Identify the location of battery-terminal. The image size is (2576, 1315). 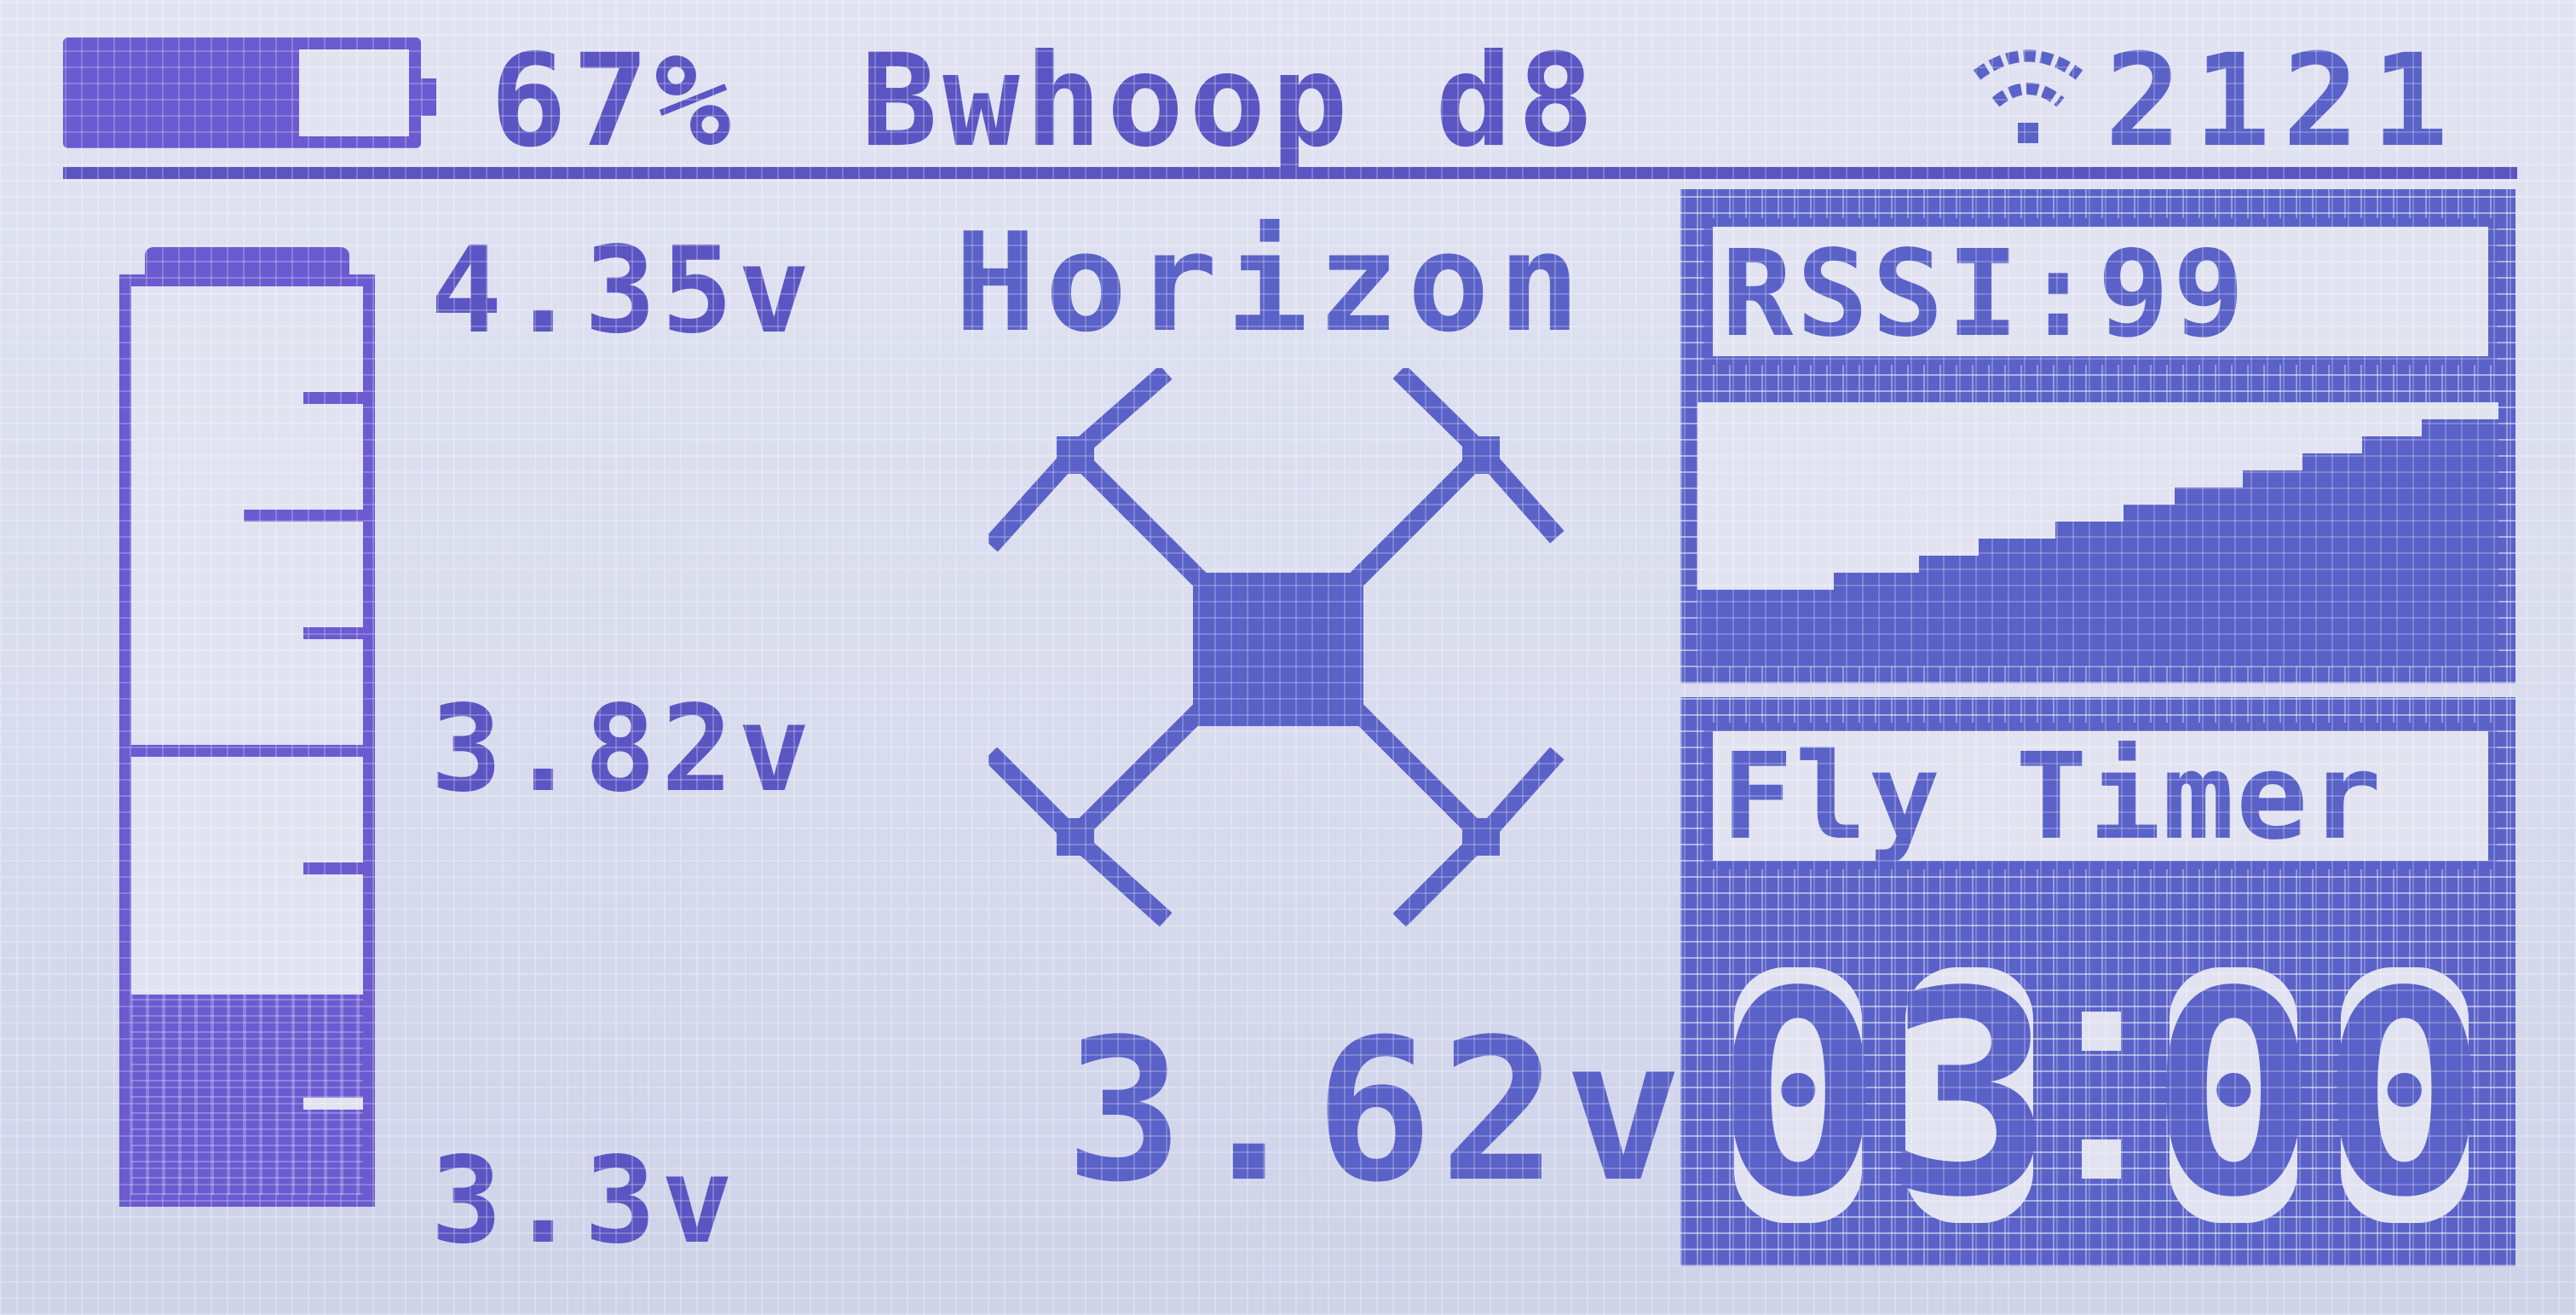
(427, 97).